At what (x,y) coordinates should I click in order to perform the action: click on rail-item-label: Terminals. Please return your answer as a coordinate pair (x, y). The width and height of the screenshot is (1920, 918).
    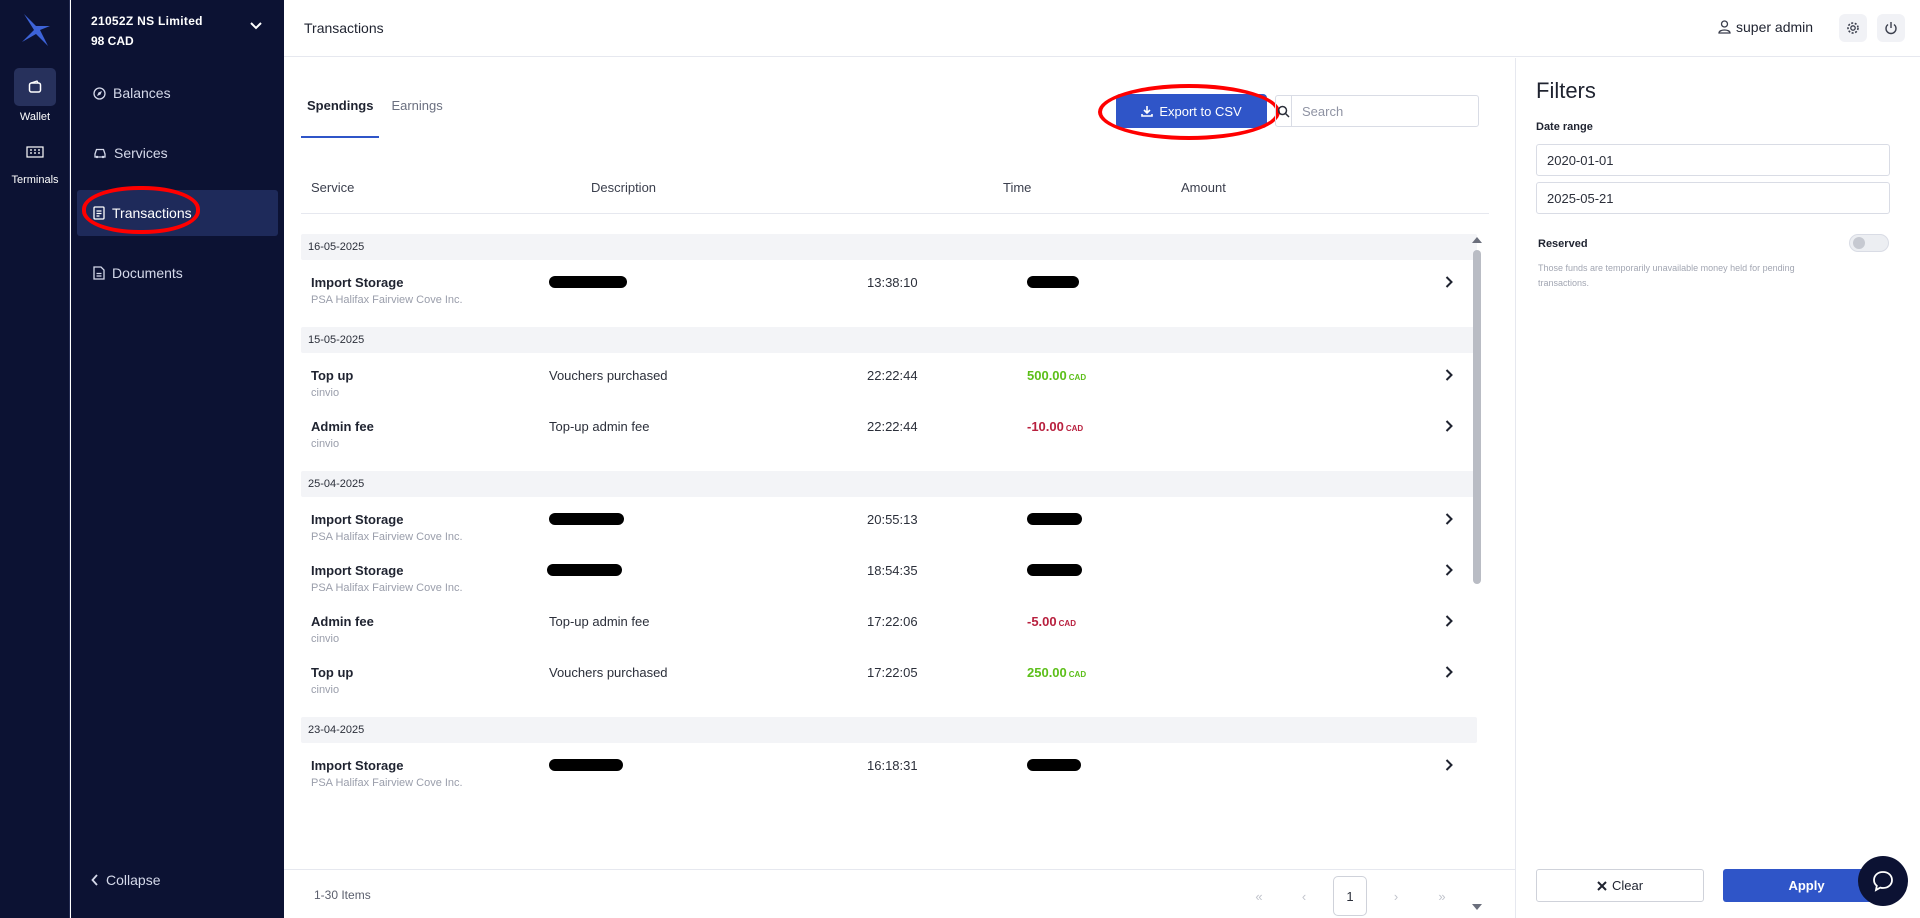
    Looking at the image, I should click on (35, 180).